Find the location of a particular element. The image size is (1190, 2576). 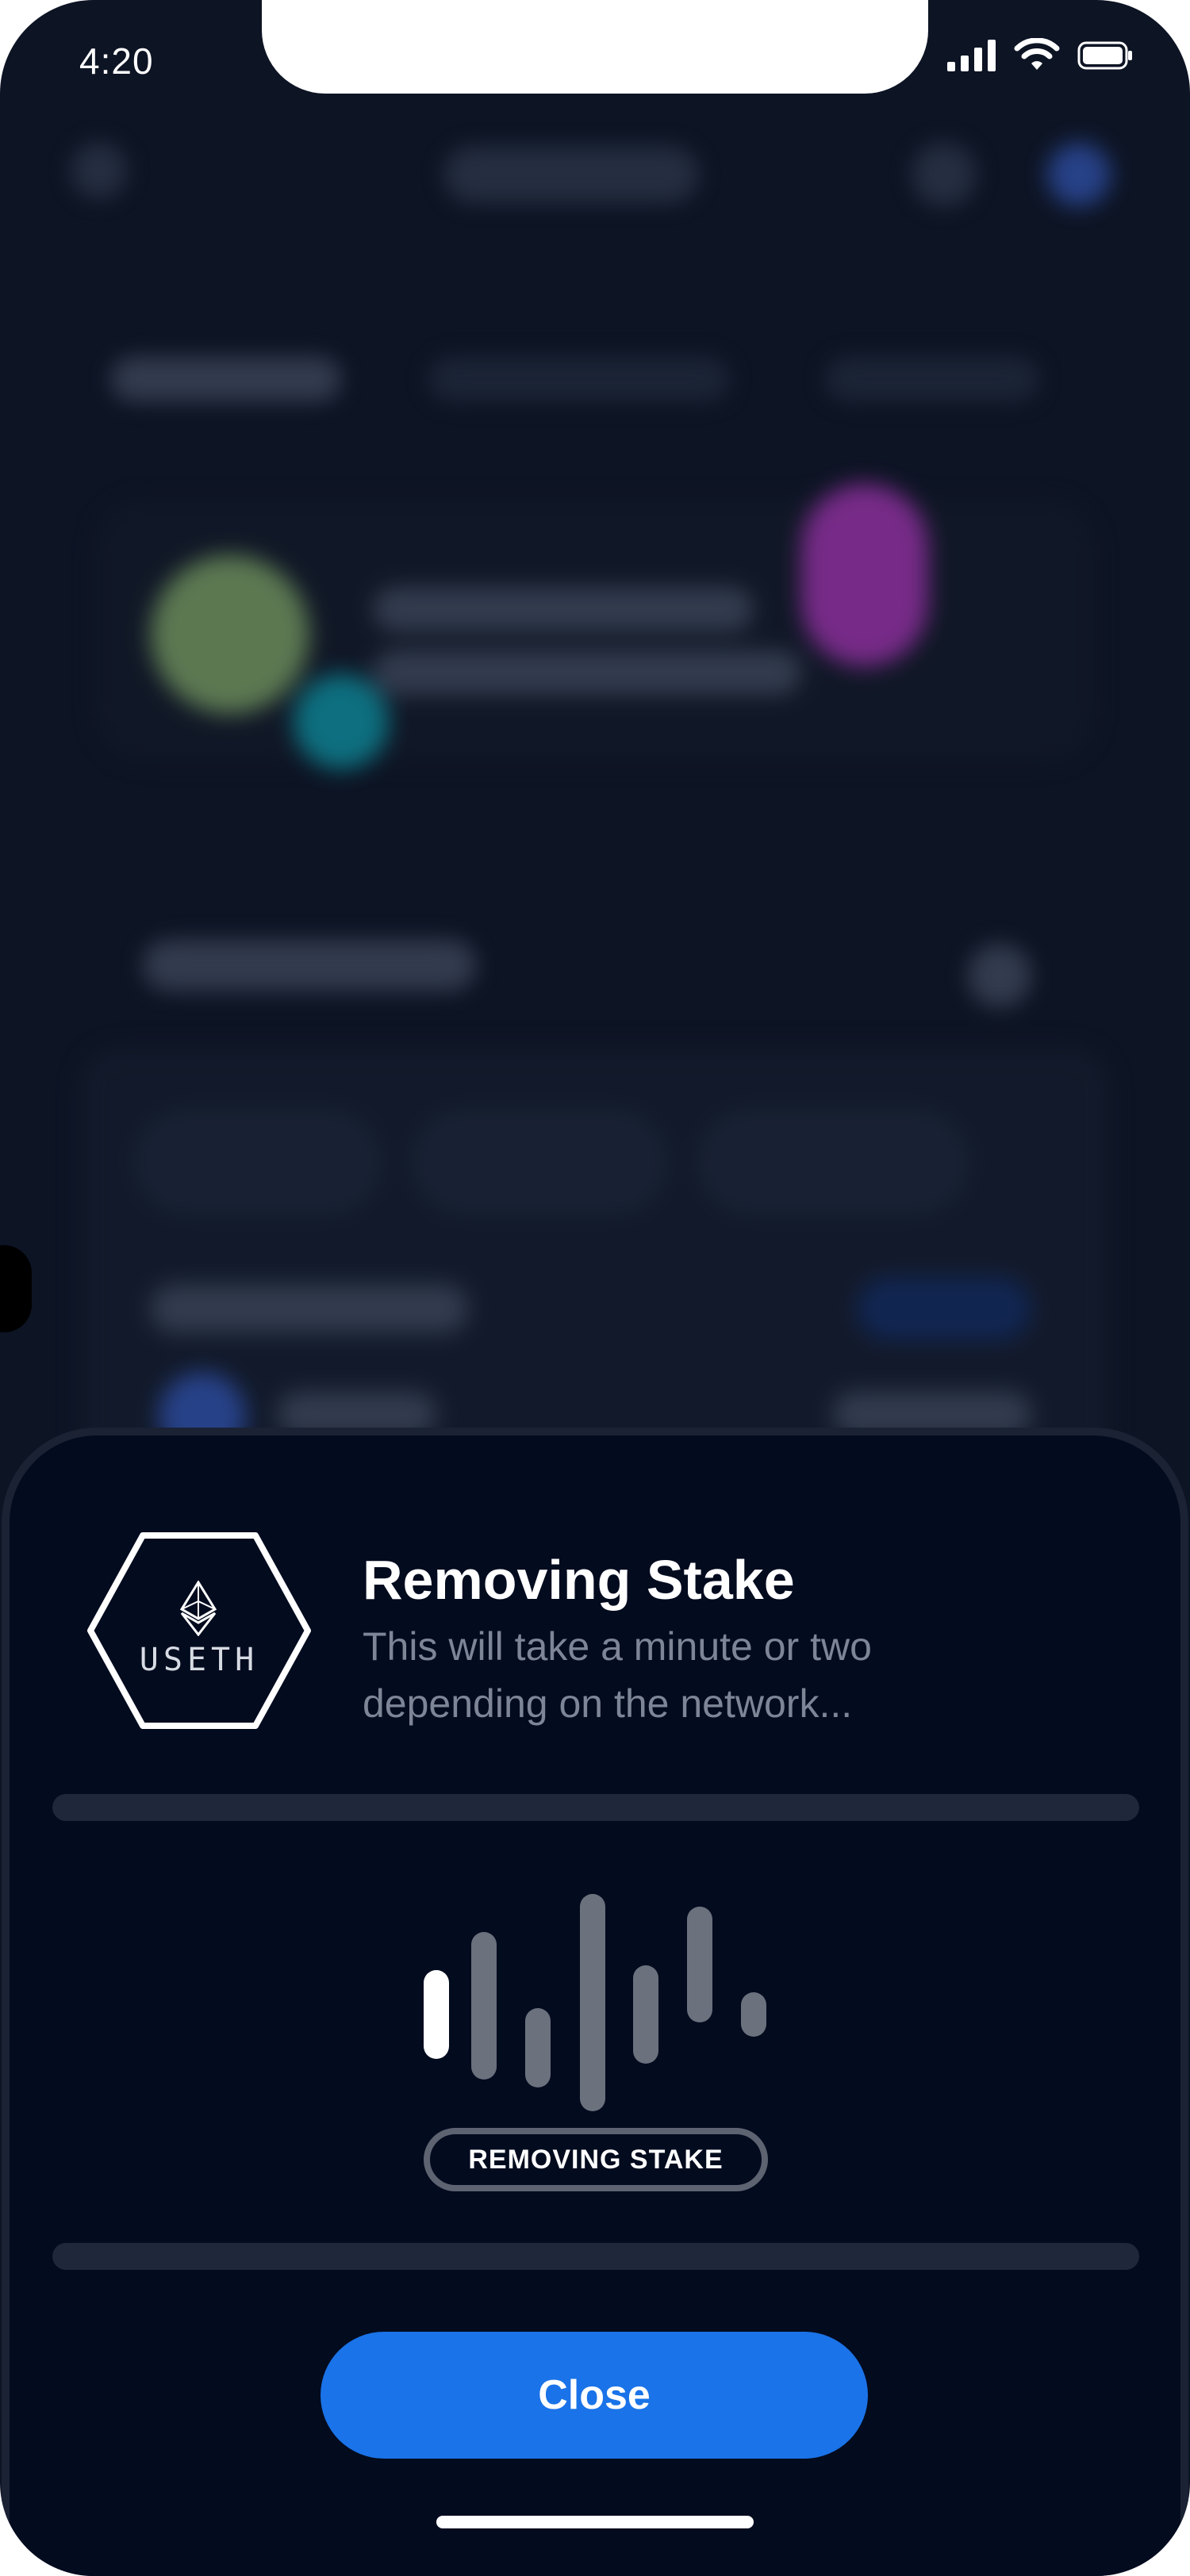

divider-bottom is located at coordinates (595, 2256).